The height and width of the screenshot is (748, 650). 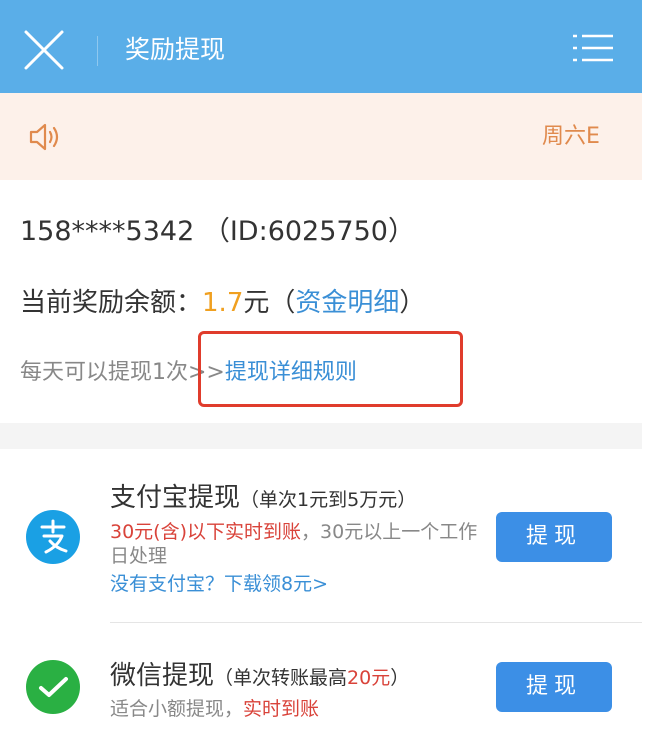 What do you see at coordinates (256, 303) in the screenshot?
I see `balance-unit: 元` at bounding box center [256, 303].